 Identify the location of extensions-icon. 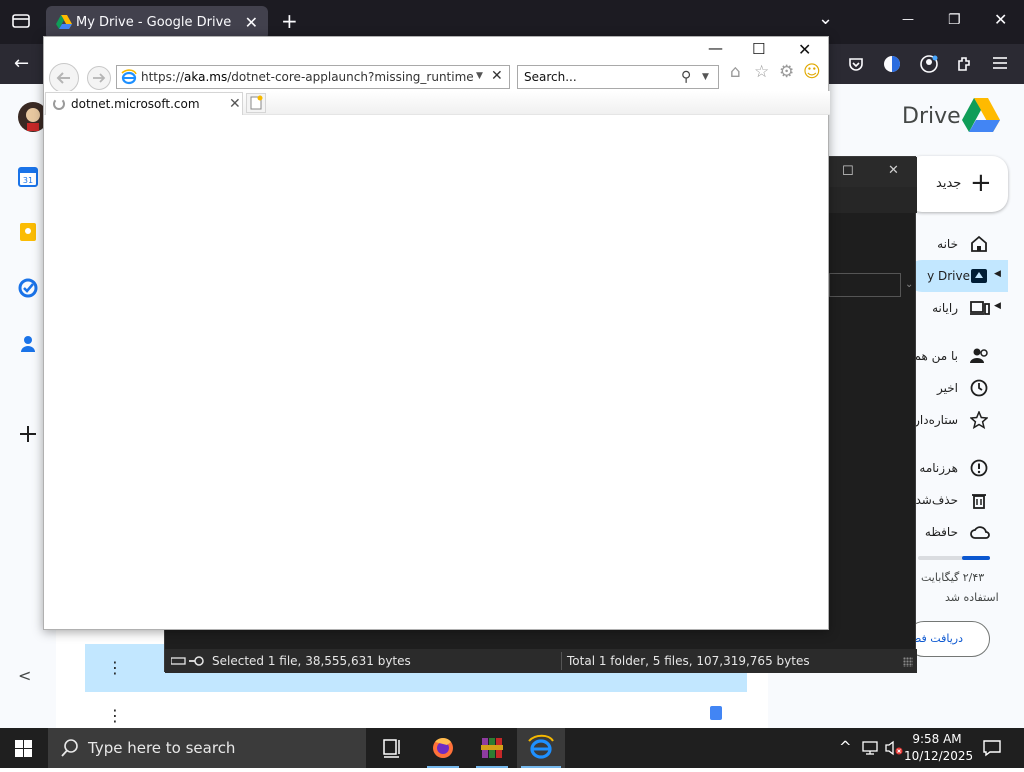
(965, 65).